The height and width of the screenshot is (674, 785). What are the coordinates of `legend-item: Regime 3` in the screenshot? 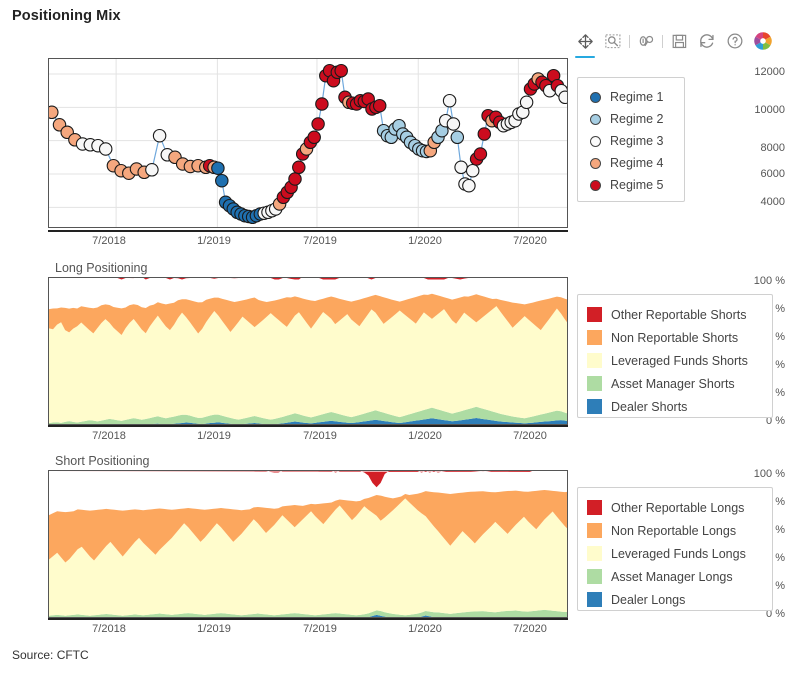 It's located at (630, 141).